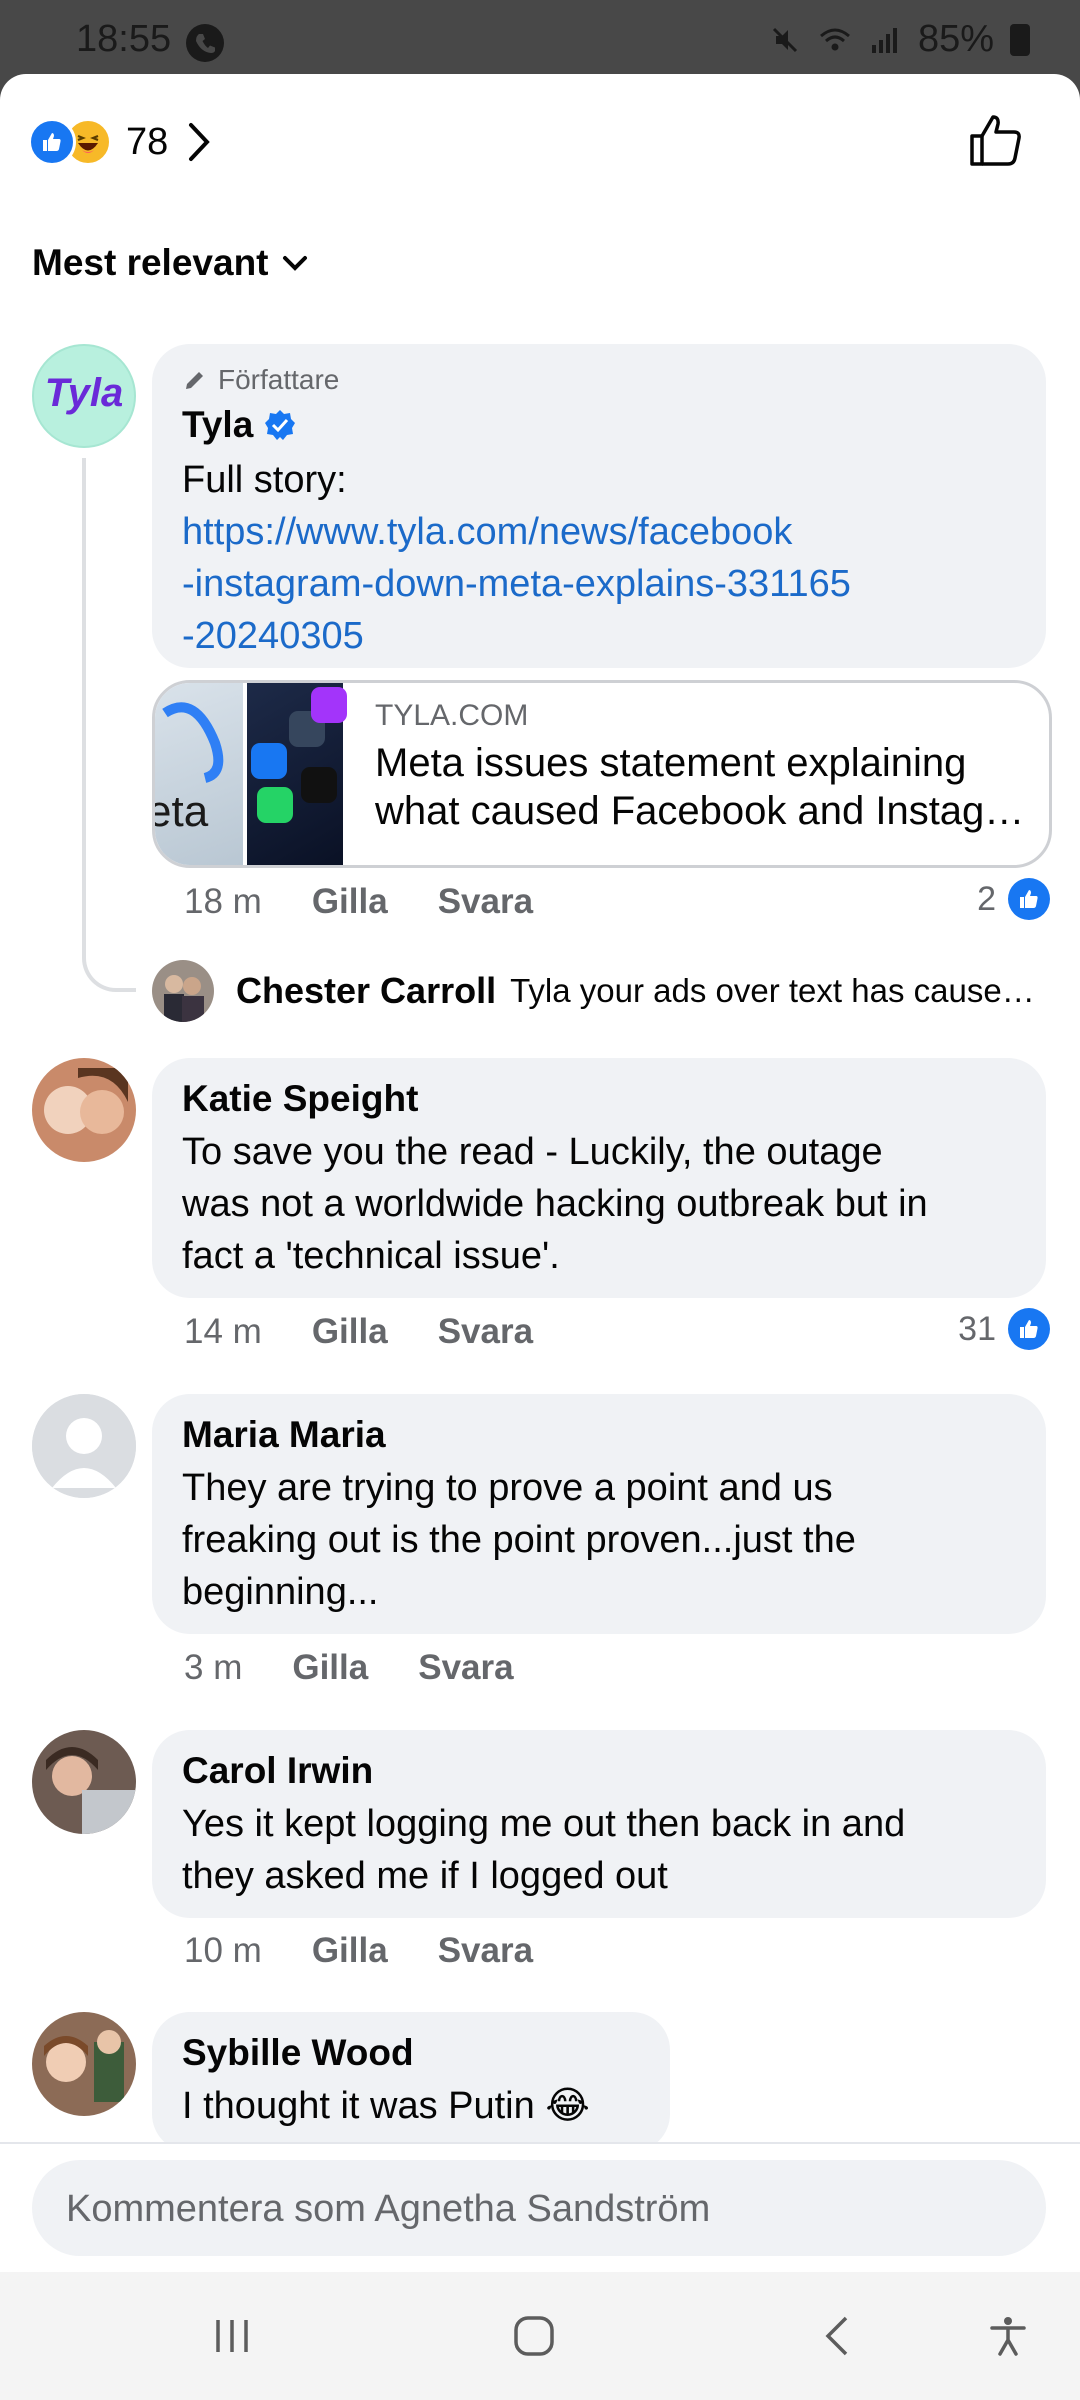  I want to click on author-badge: Författare, so click(260, 380).